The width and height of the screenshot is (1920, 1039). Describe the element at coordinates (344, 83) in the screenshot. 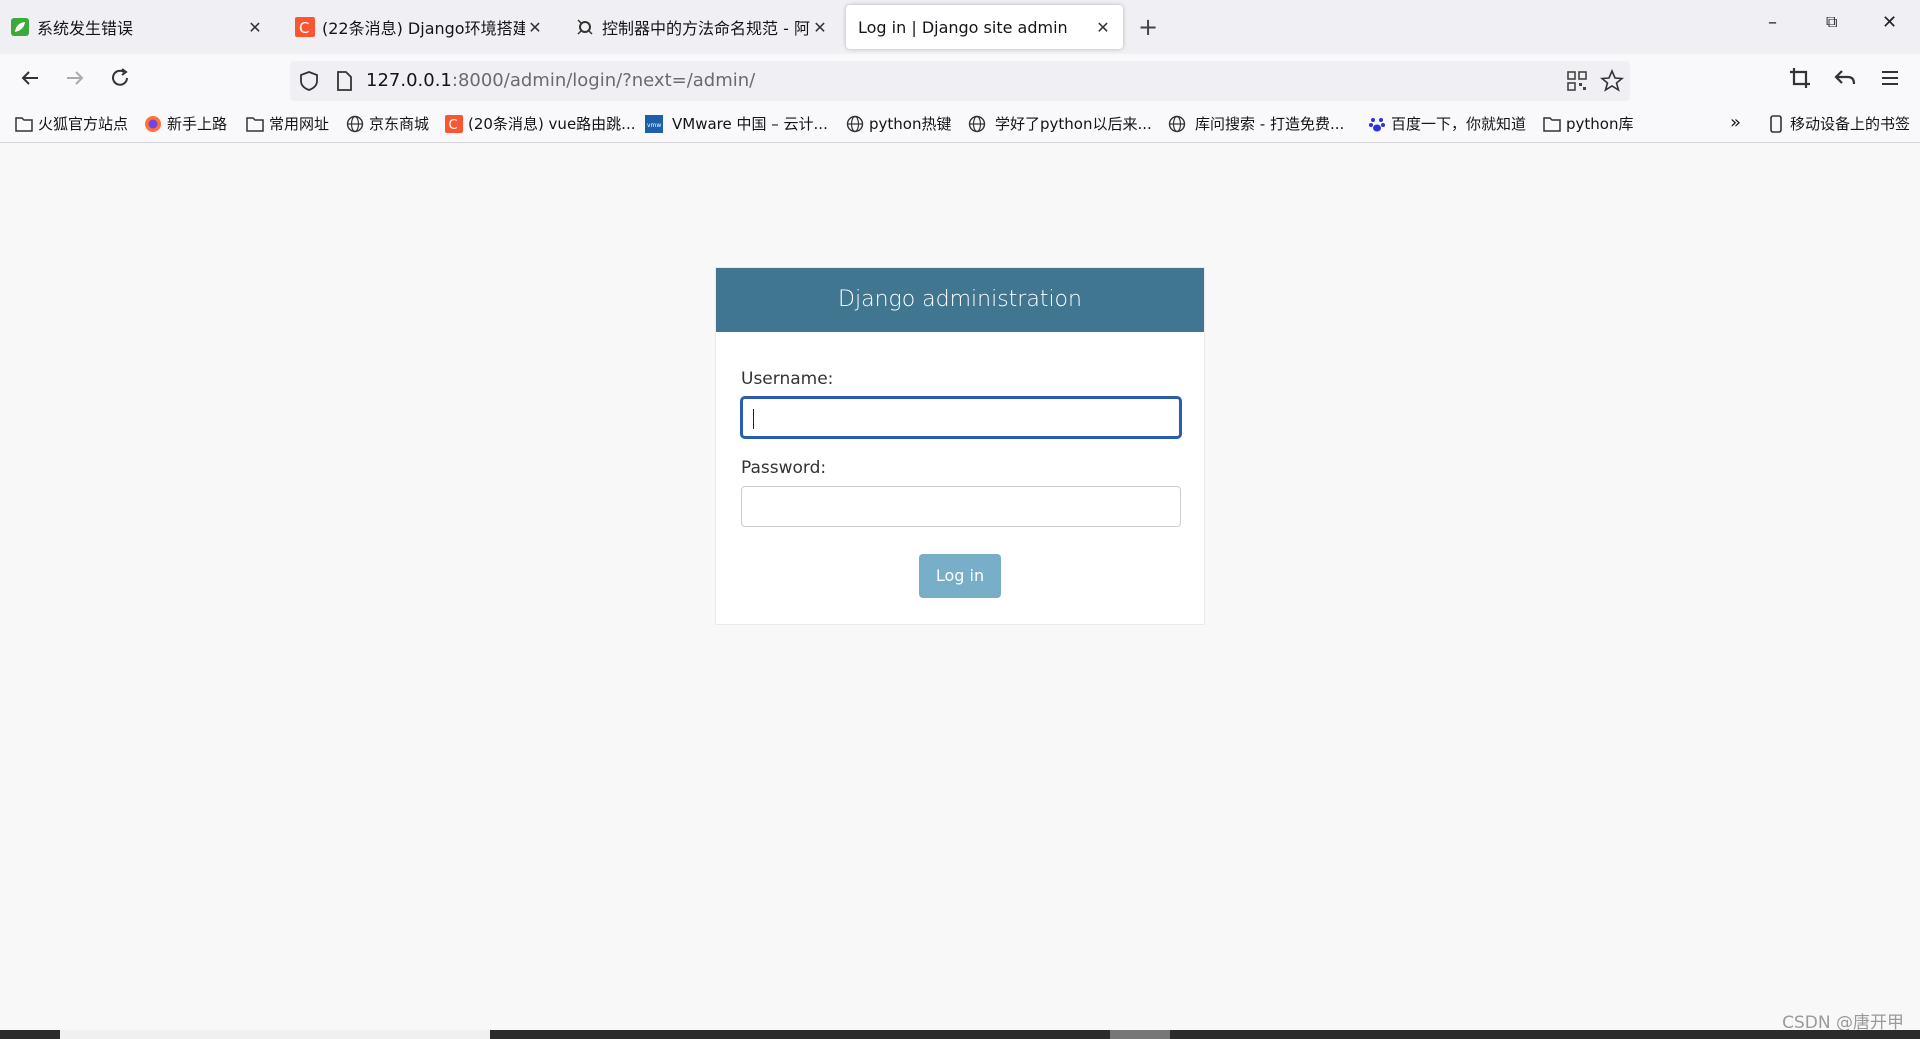

I see `page-icon` at that location.